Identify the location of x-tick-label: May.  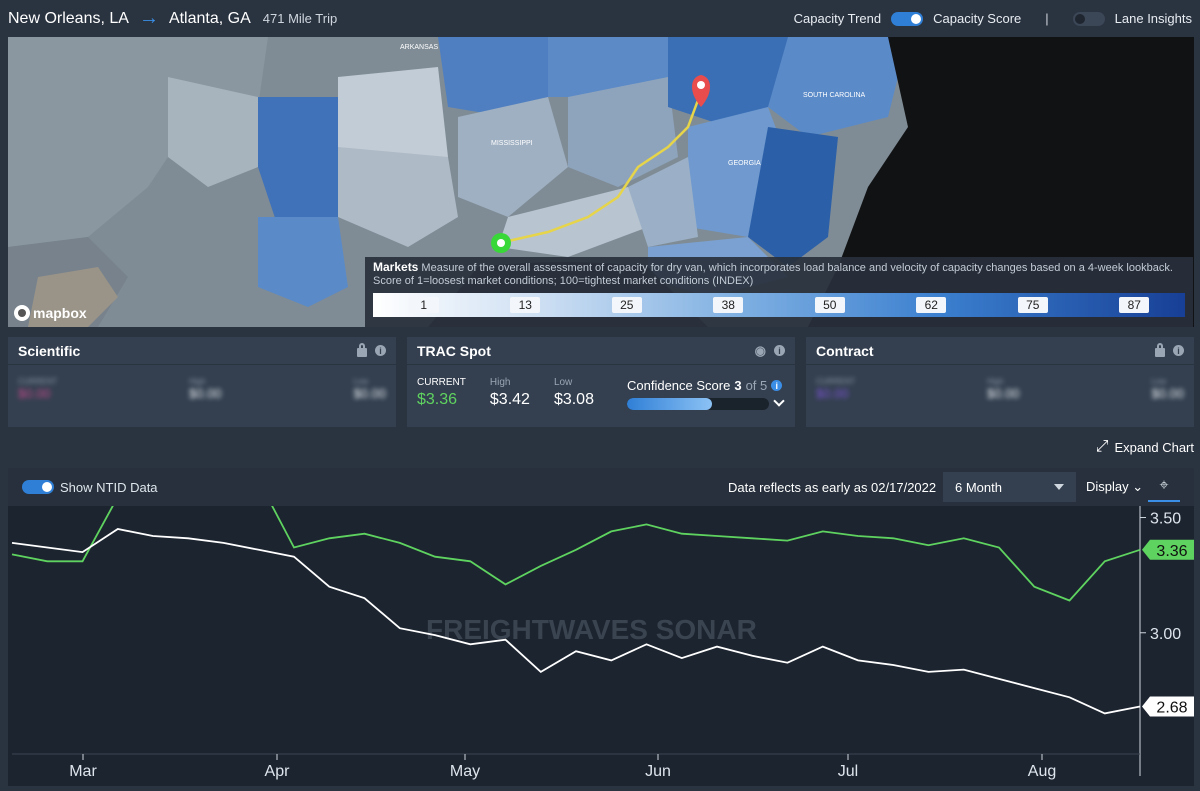
(465, 771).